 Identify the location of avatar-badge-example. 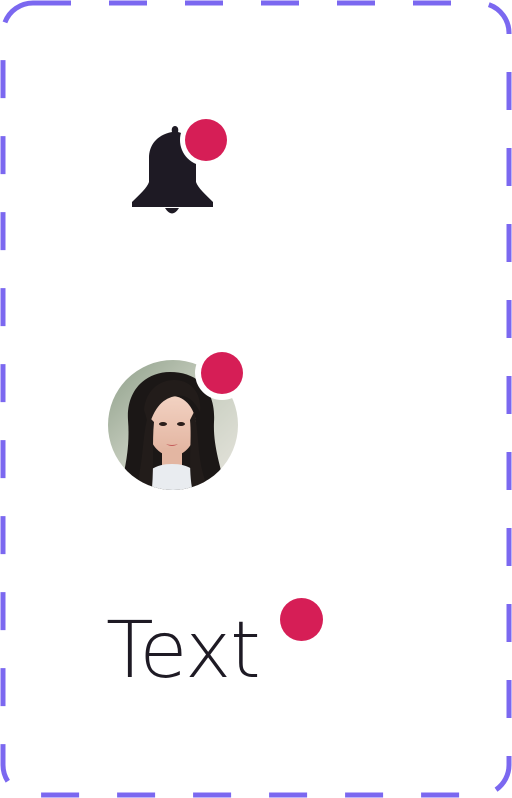
(178, 420).